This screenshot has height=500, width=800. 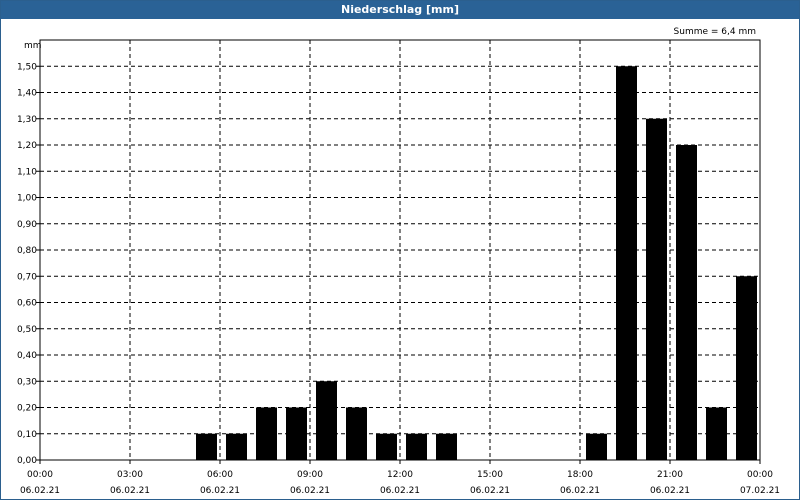 I want to click on y-tick-label: 0,60, so click(x=27, y=304).